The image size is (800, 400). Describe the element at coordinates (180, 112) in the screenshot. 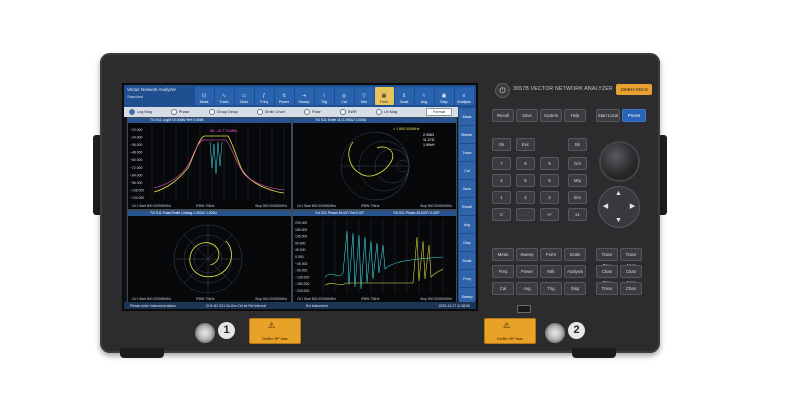

I see `format-option-phase: Phase` at that location.